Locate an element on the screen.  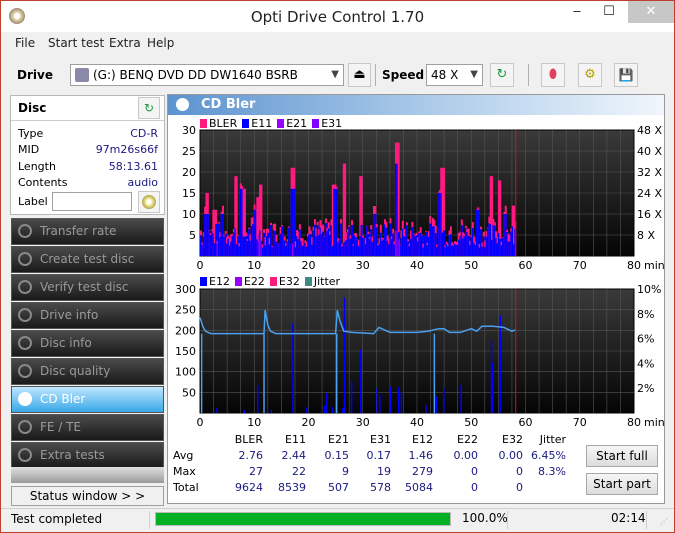
nav-label: Transfer rate is located at coordinates (78, 231).